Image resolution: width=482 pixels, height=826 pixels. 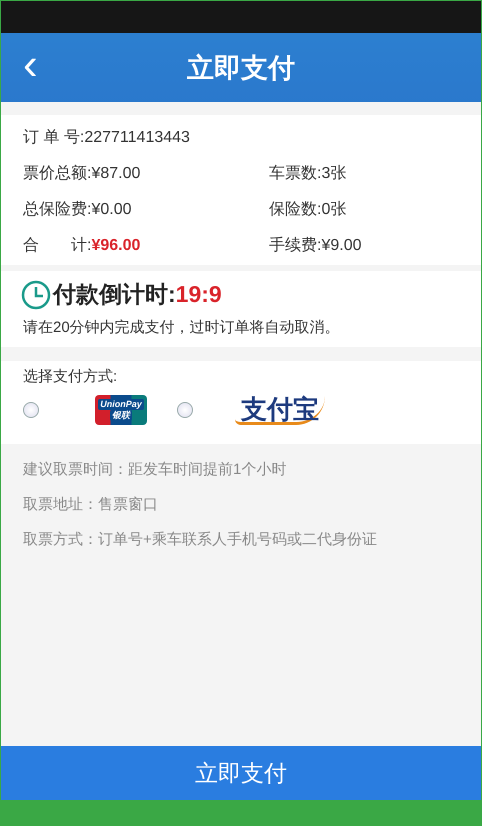 What do you see at coordinates (315, 246) in the screenshot?
I see `count-text: 手续费:¥9.00` at bounding box center [315, 246].